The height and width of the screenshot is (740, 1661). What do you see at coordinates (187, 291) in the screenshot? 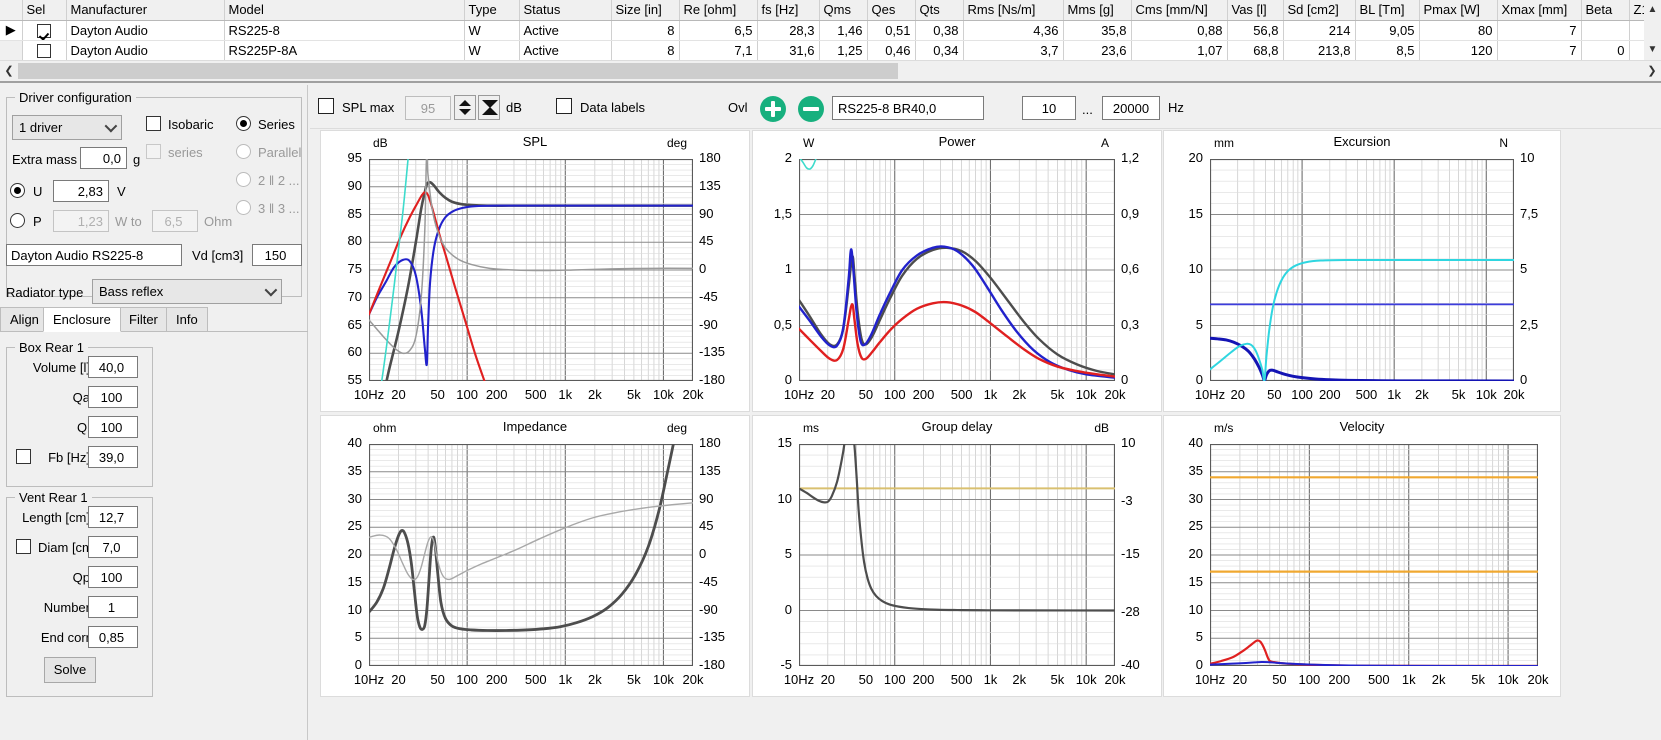
I see `radiator-type-select: Bass reflex` at bounding box center [187, 291].